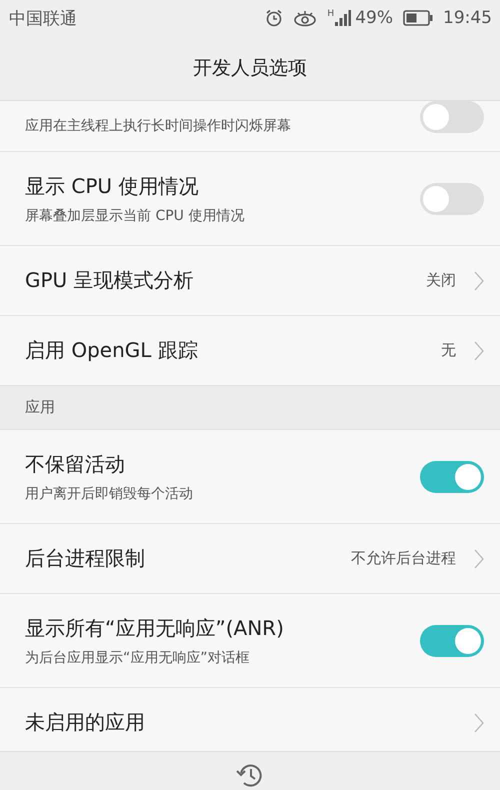 This screenshot has height=790, width=500. I want to click on setting-title: 启用 OpenGL 跟踪, so click(112, 350).